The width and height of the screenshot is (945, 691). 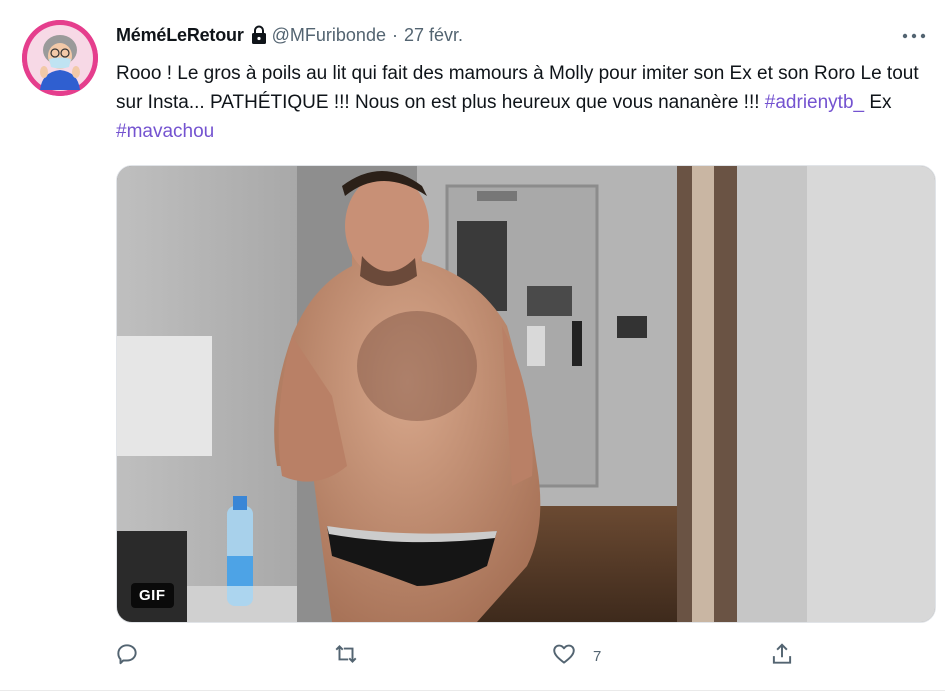 I want to click on like-button: 7, so click(x=576, y=656).